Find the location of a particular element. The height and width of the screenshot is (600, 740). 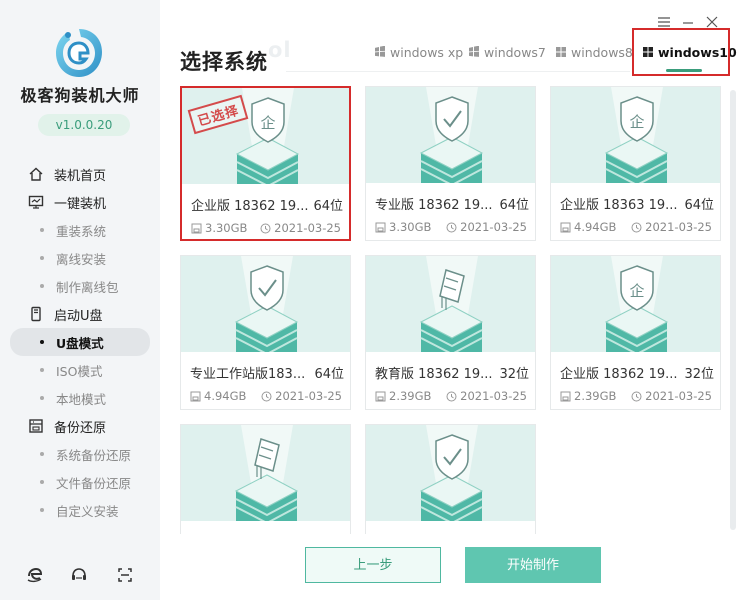

start-making-button: 开始制作 is located at coordinates (533, 565).